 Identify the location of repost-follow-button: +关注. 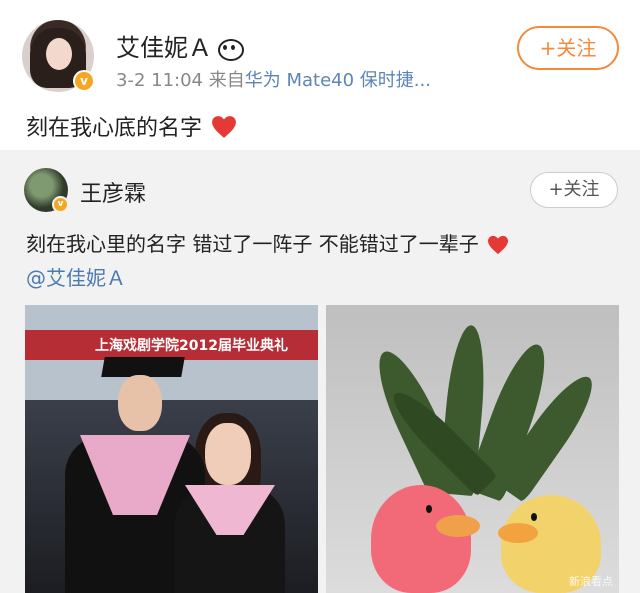
(574, 190).